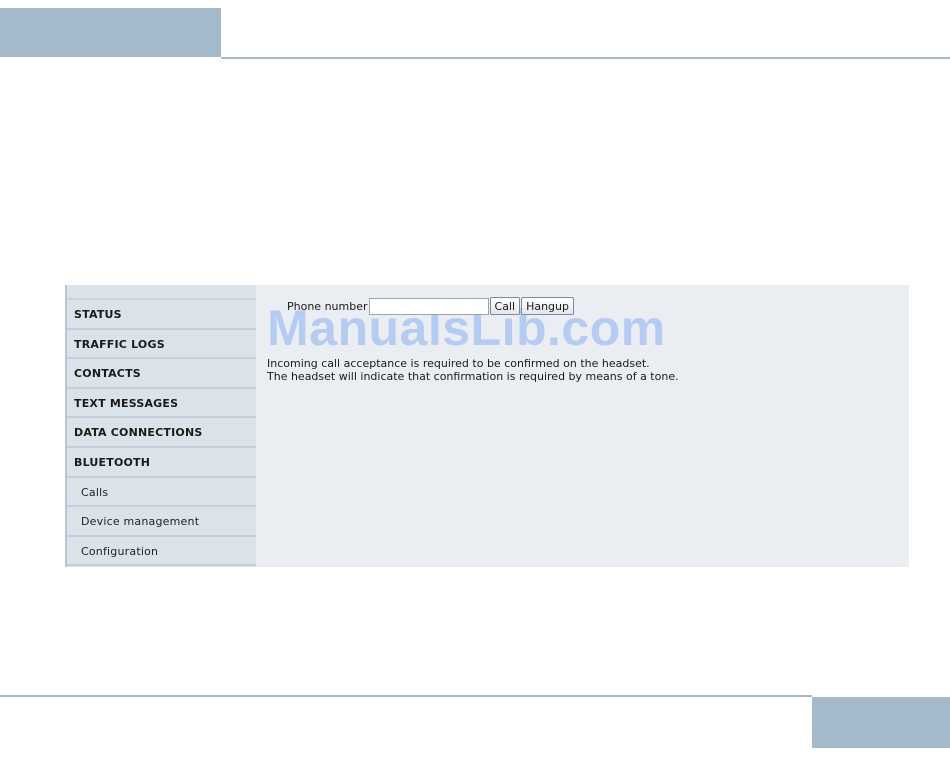 This screenshot has height=757, width=950. Describe the element at coordinates (161, 463) in the screenshot. I see `sidebar-item-bluetooth: BLUETOOTH` at that location.